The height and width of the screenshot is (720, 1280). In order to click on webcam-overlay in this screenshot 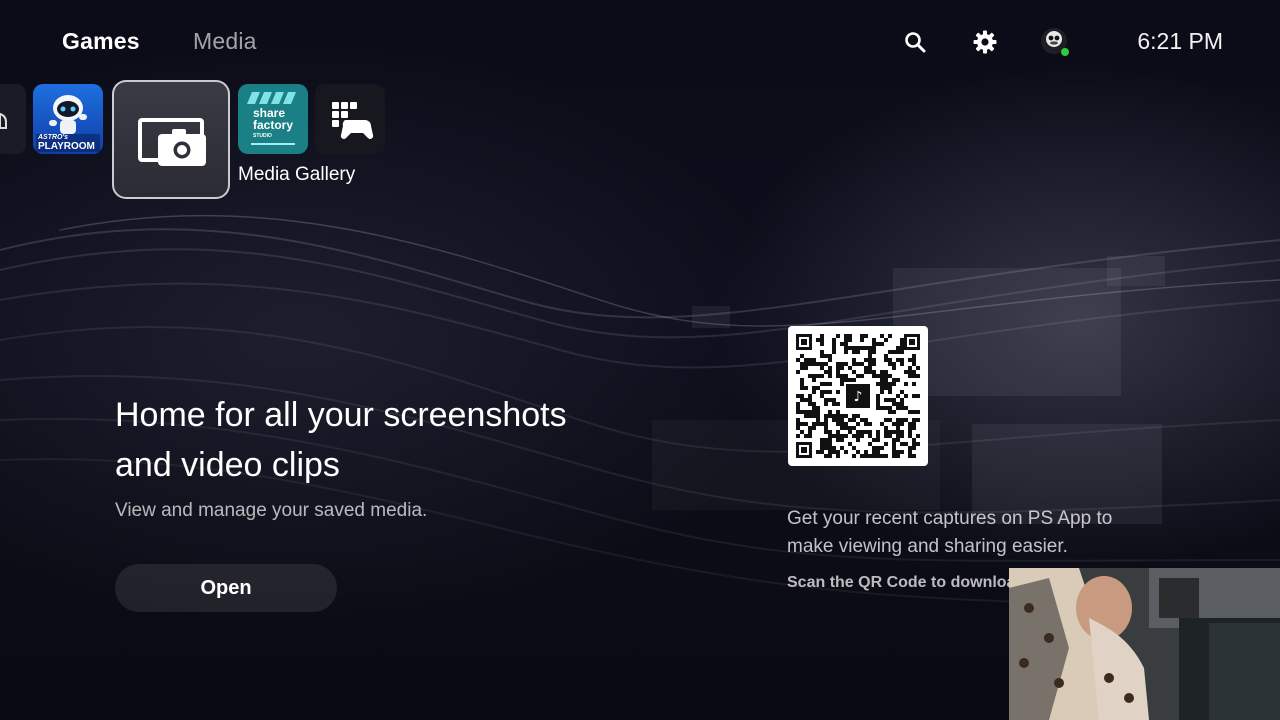, I will do `click(1144, 644)`.